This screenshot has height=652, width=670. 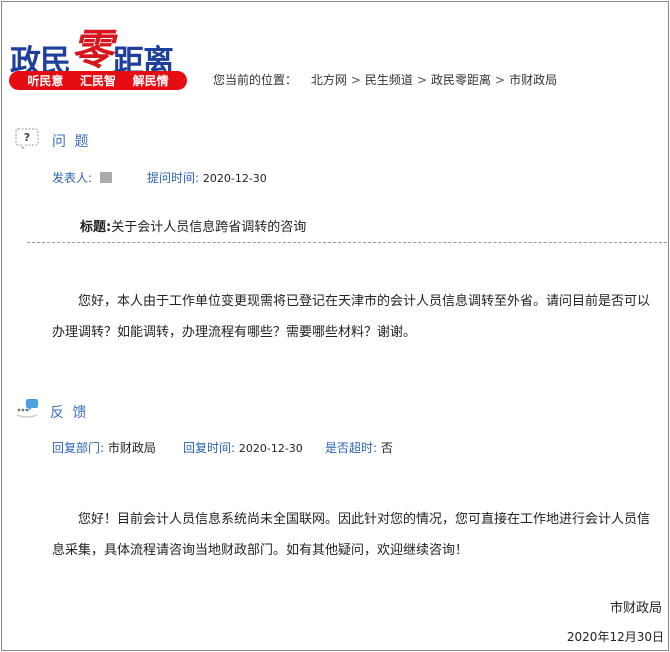 I want to click on subject-label: 标题:, so click(x=96, y=227).